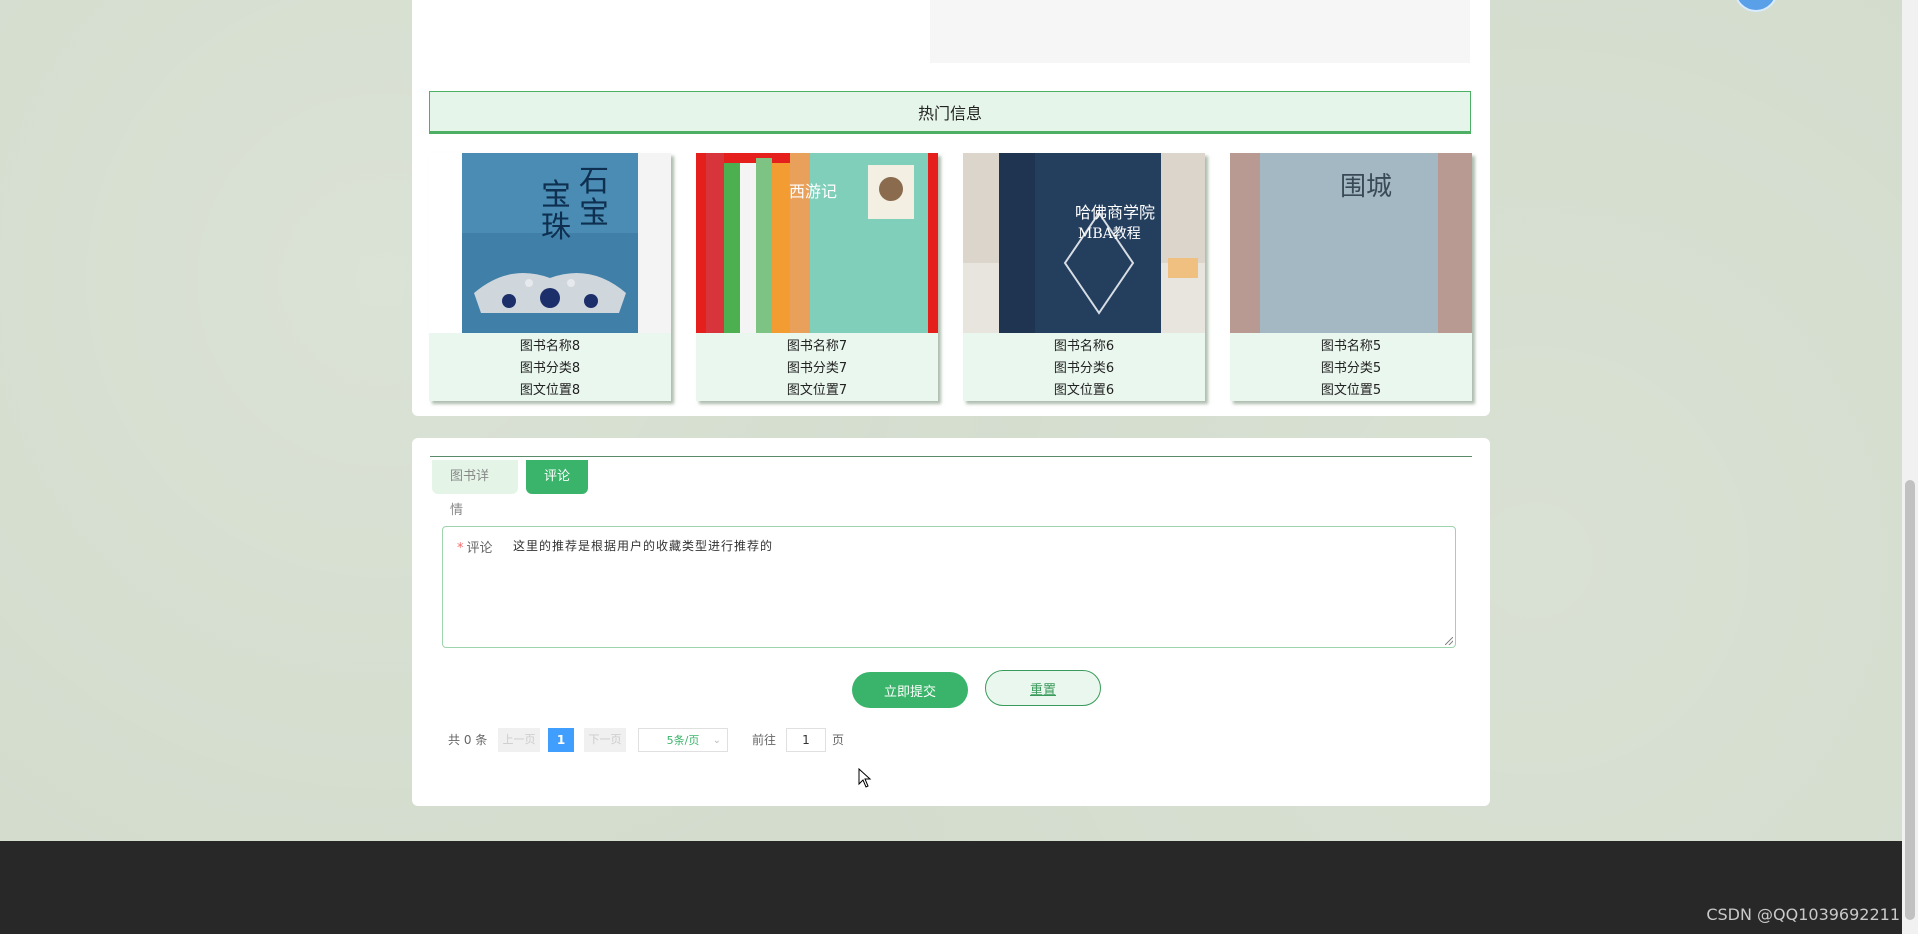  Describe the element at coordinates (643, 545) in the screenshot. I see `comment-text: 这里的推荐是根据用户的收藏类型进行推荐的` at that location.